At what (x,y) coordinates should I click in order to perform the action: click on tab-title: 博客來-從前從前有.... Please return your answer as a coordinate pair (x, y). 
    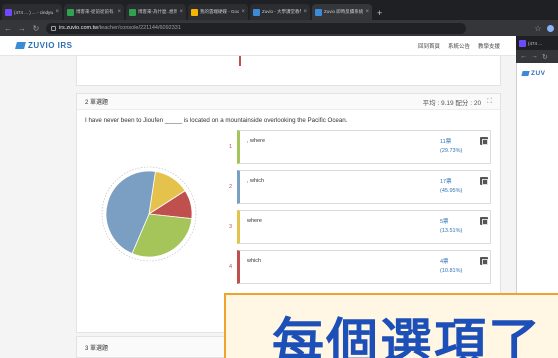
    Looking at the image, I should click on (96, 11).